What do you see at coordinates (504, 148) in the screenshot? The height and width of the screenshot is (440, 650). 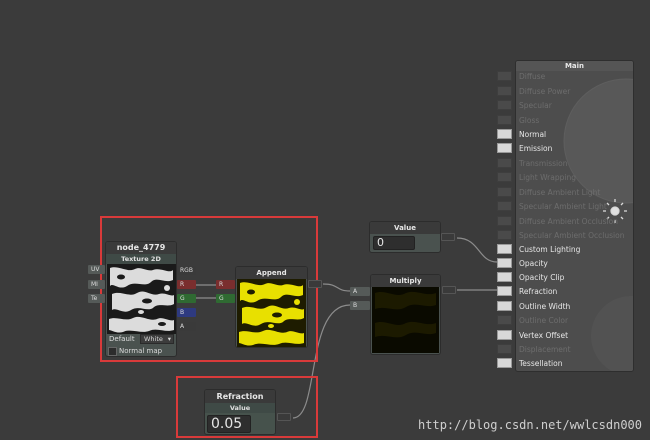 I see `main-slot-emission` at bounding box center [504, 148].